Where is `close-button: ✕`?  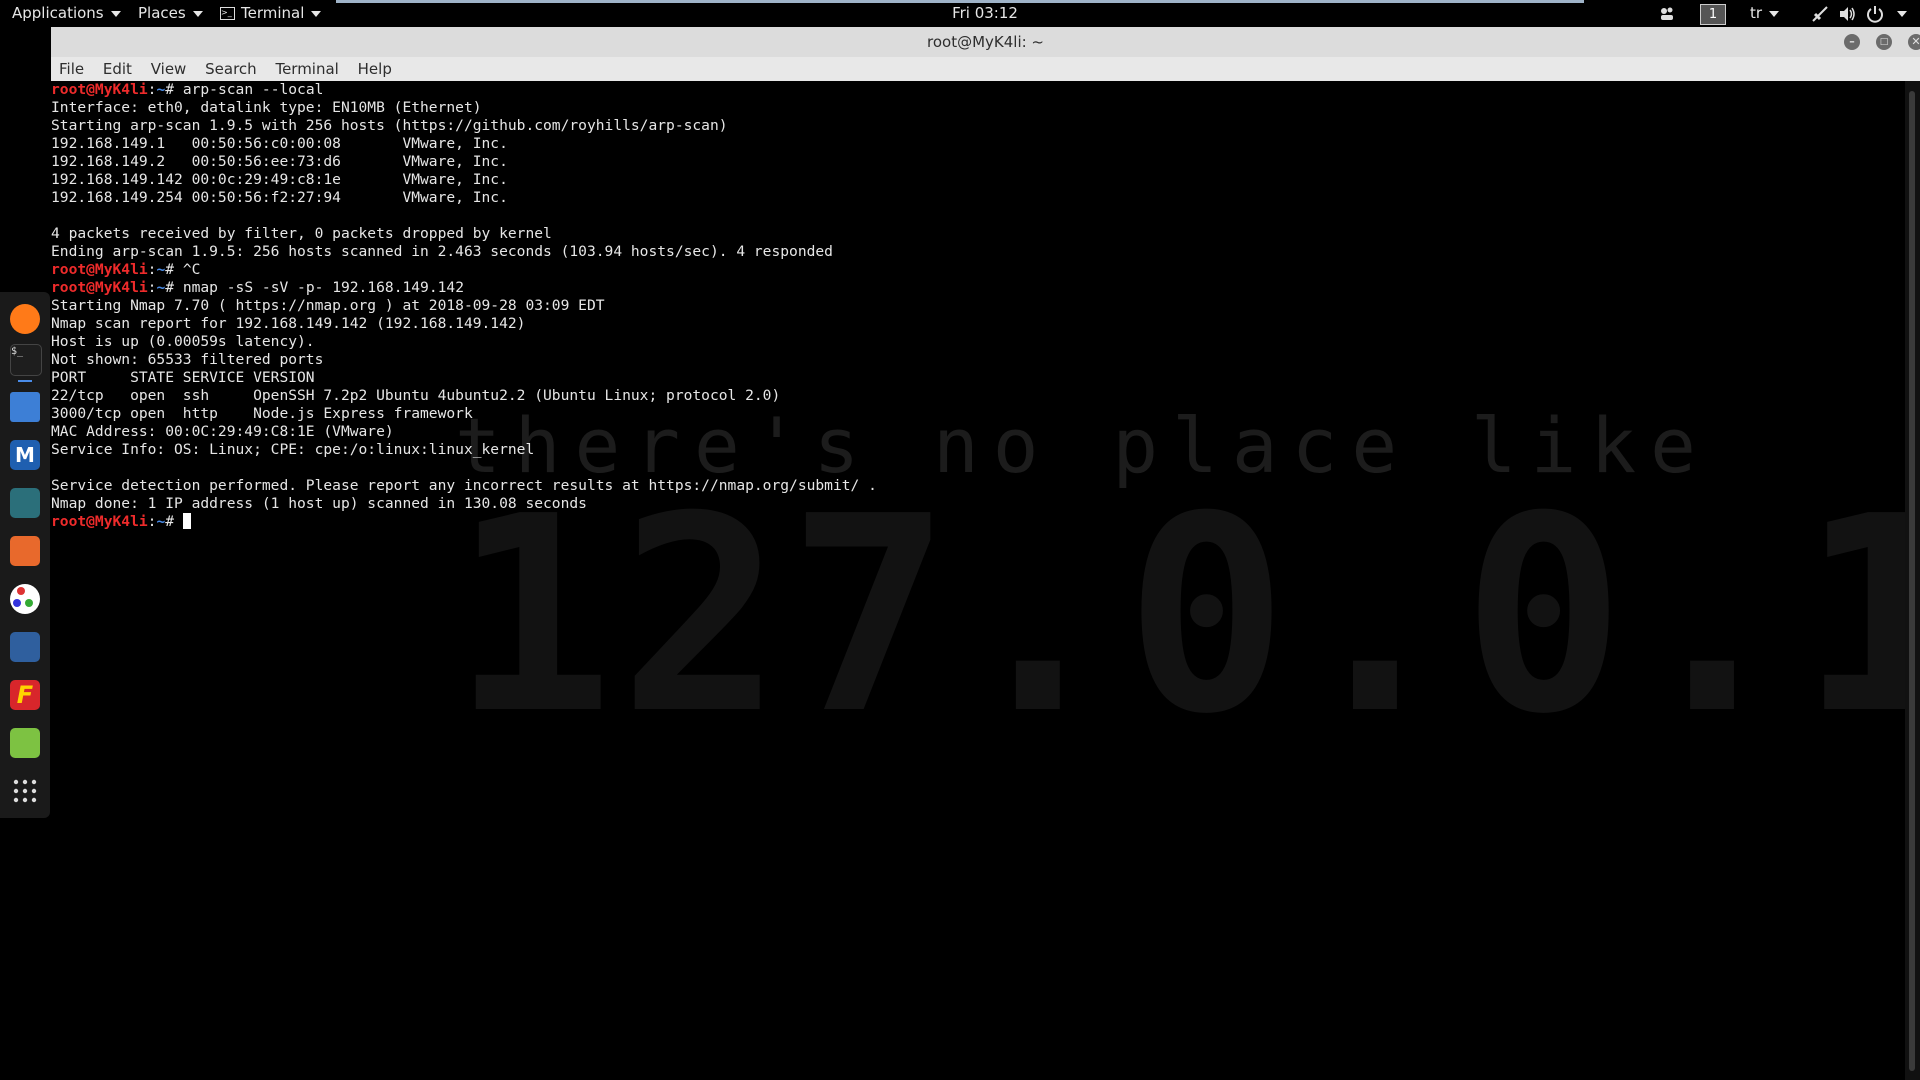 close-button: ✕ is located at coordinates (1914, 42).